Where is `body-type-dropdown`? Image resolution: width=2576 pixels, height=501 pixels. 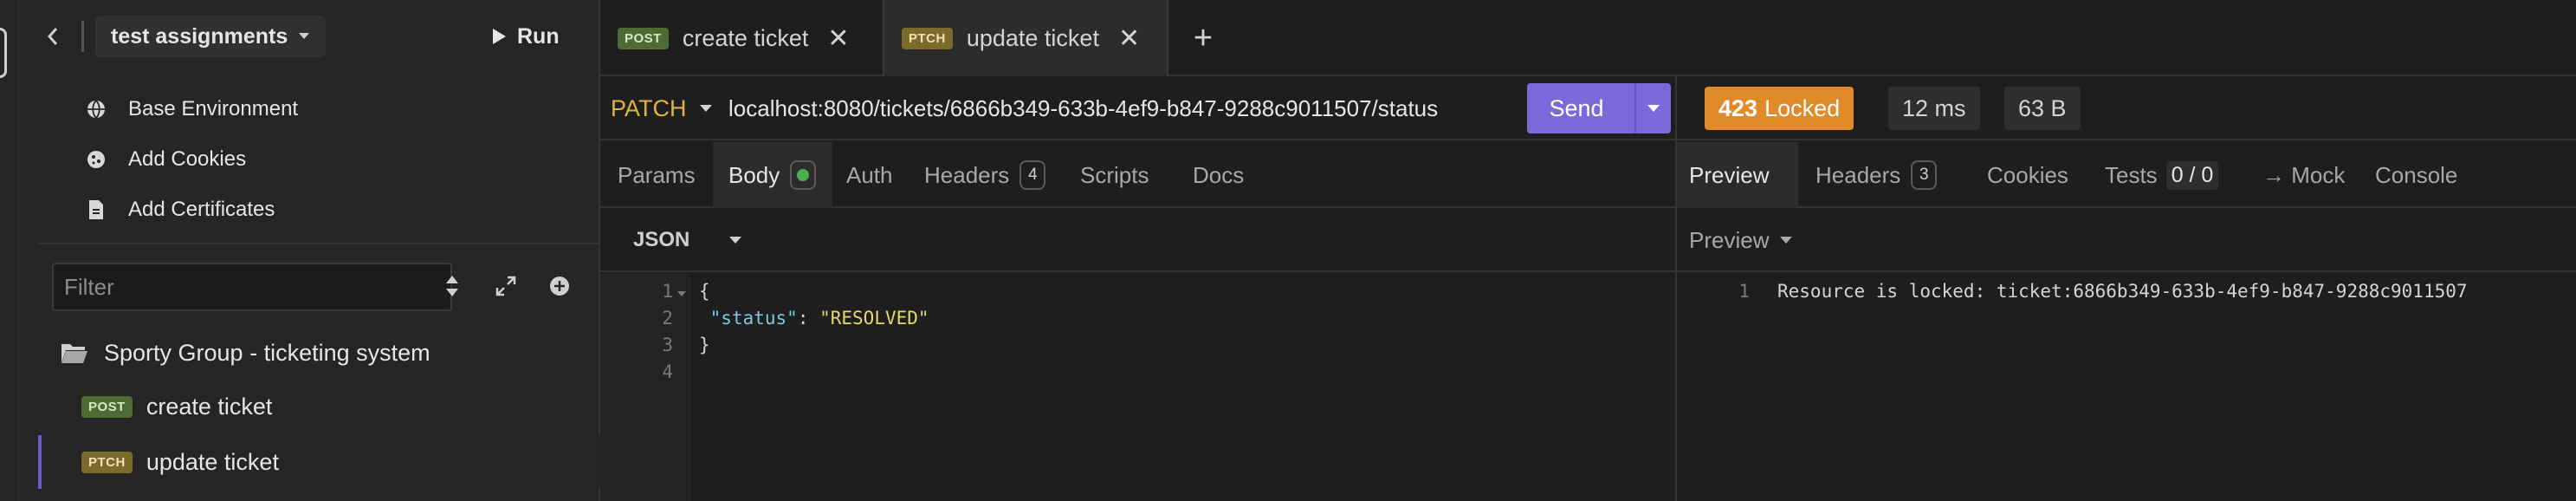
body-type-dropdown is located at coordinates (735, 240).